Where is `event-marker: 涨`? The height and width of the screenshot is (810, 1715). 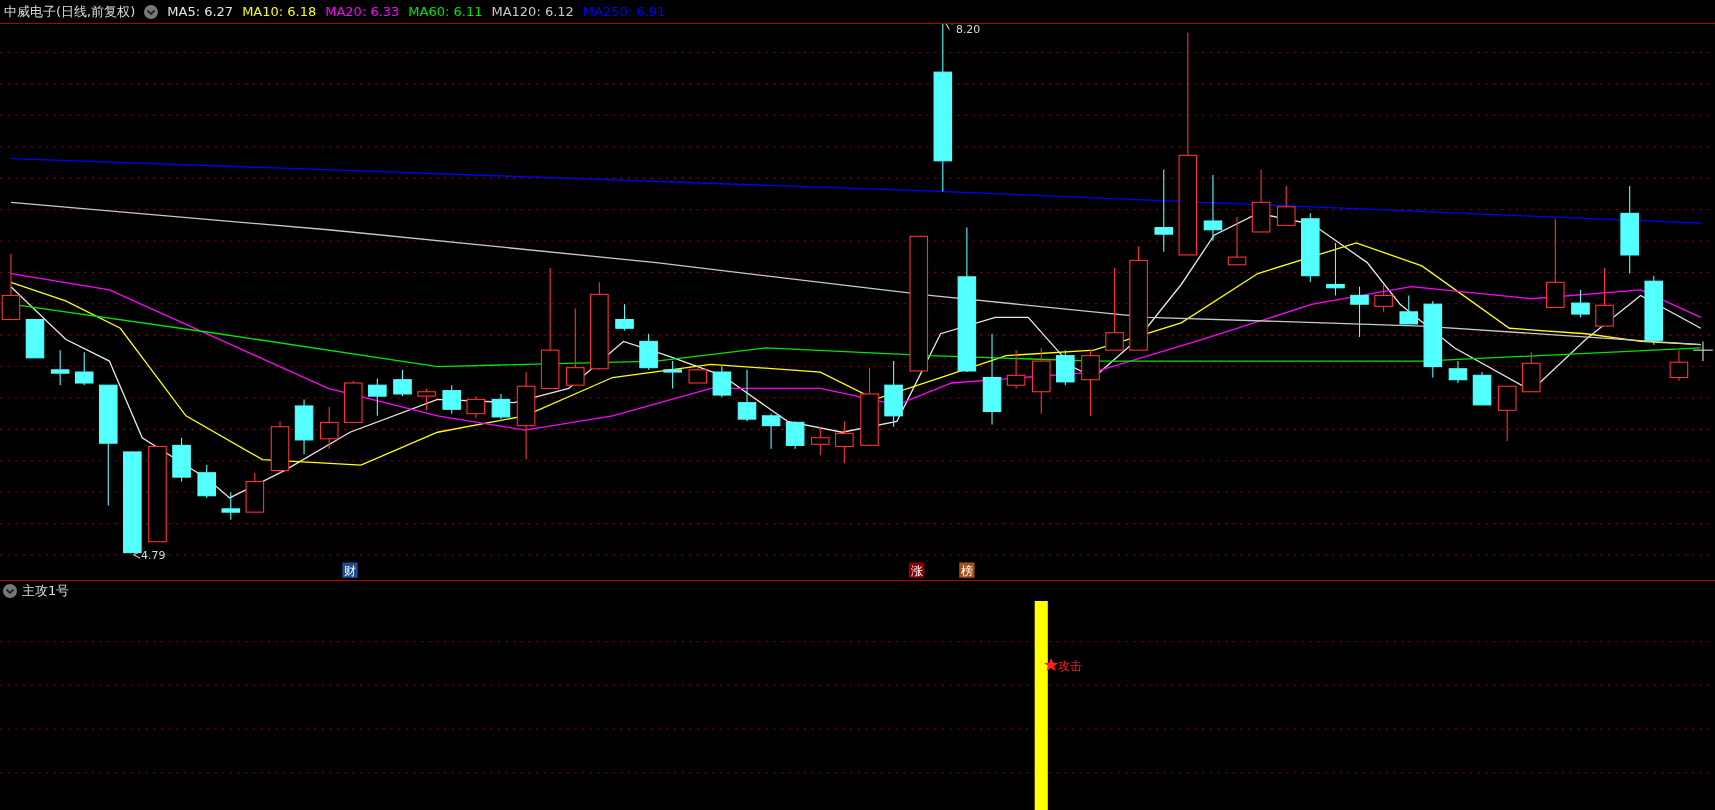
event-marker: 涨 is located at coordinates (916, 570).